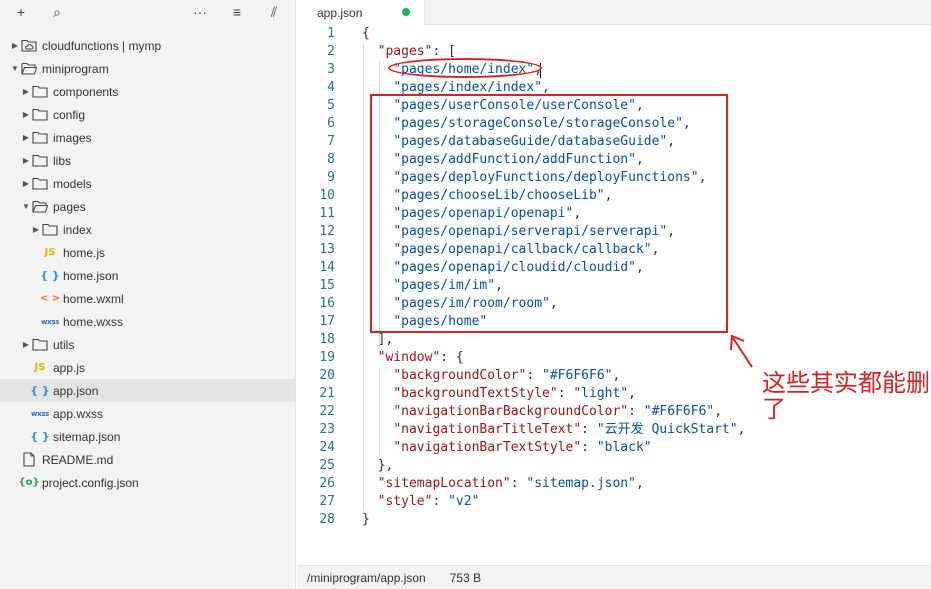 Image resolution: width=931 pixels, height=589 pixels. I want to click on annotation-note: 这些其实都能删了, so click(846, 396).